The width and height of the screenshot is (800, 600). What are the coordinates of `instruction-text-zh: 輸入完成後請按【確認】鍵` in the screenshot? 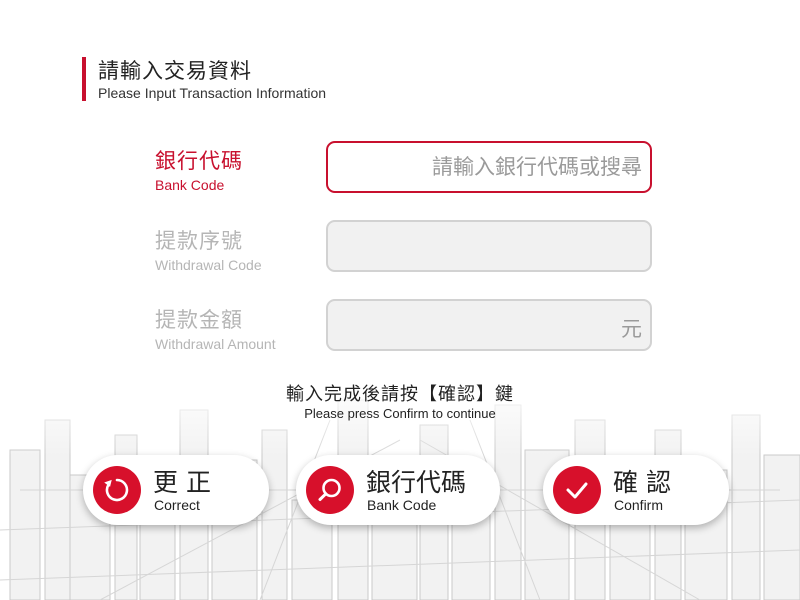 It's located at (400, 394).